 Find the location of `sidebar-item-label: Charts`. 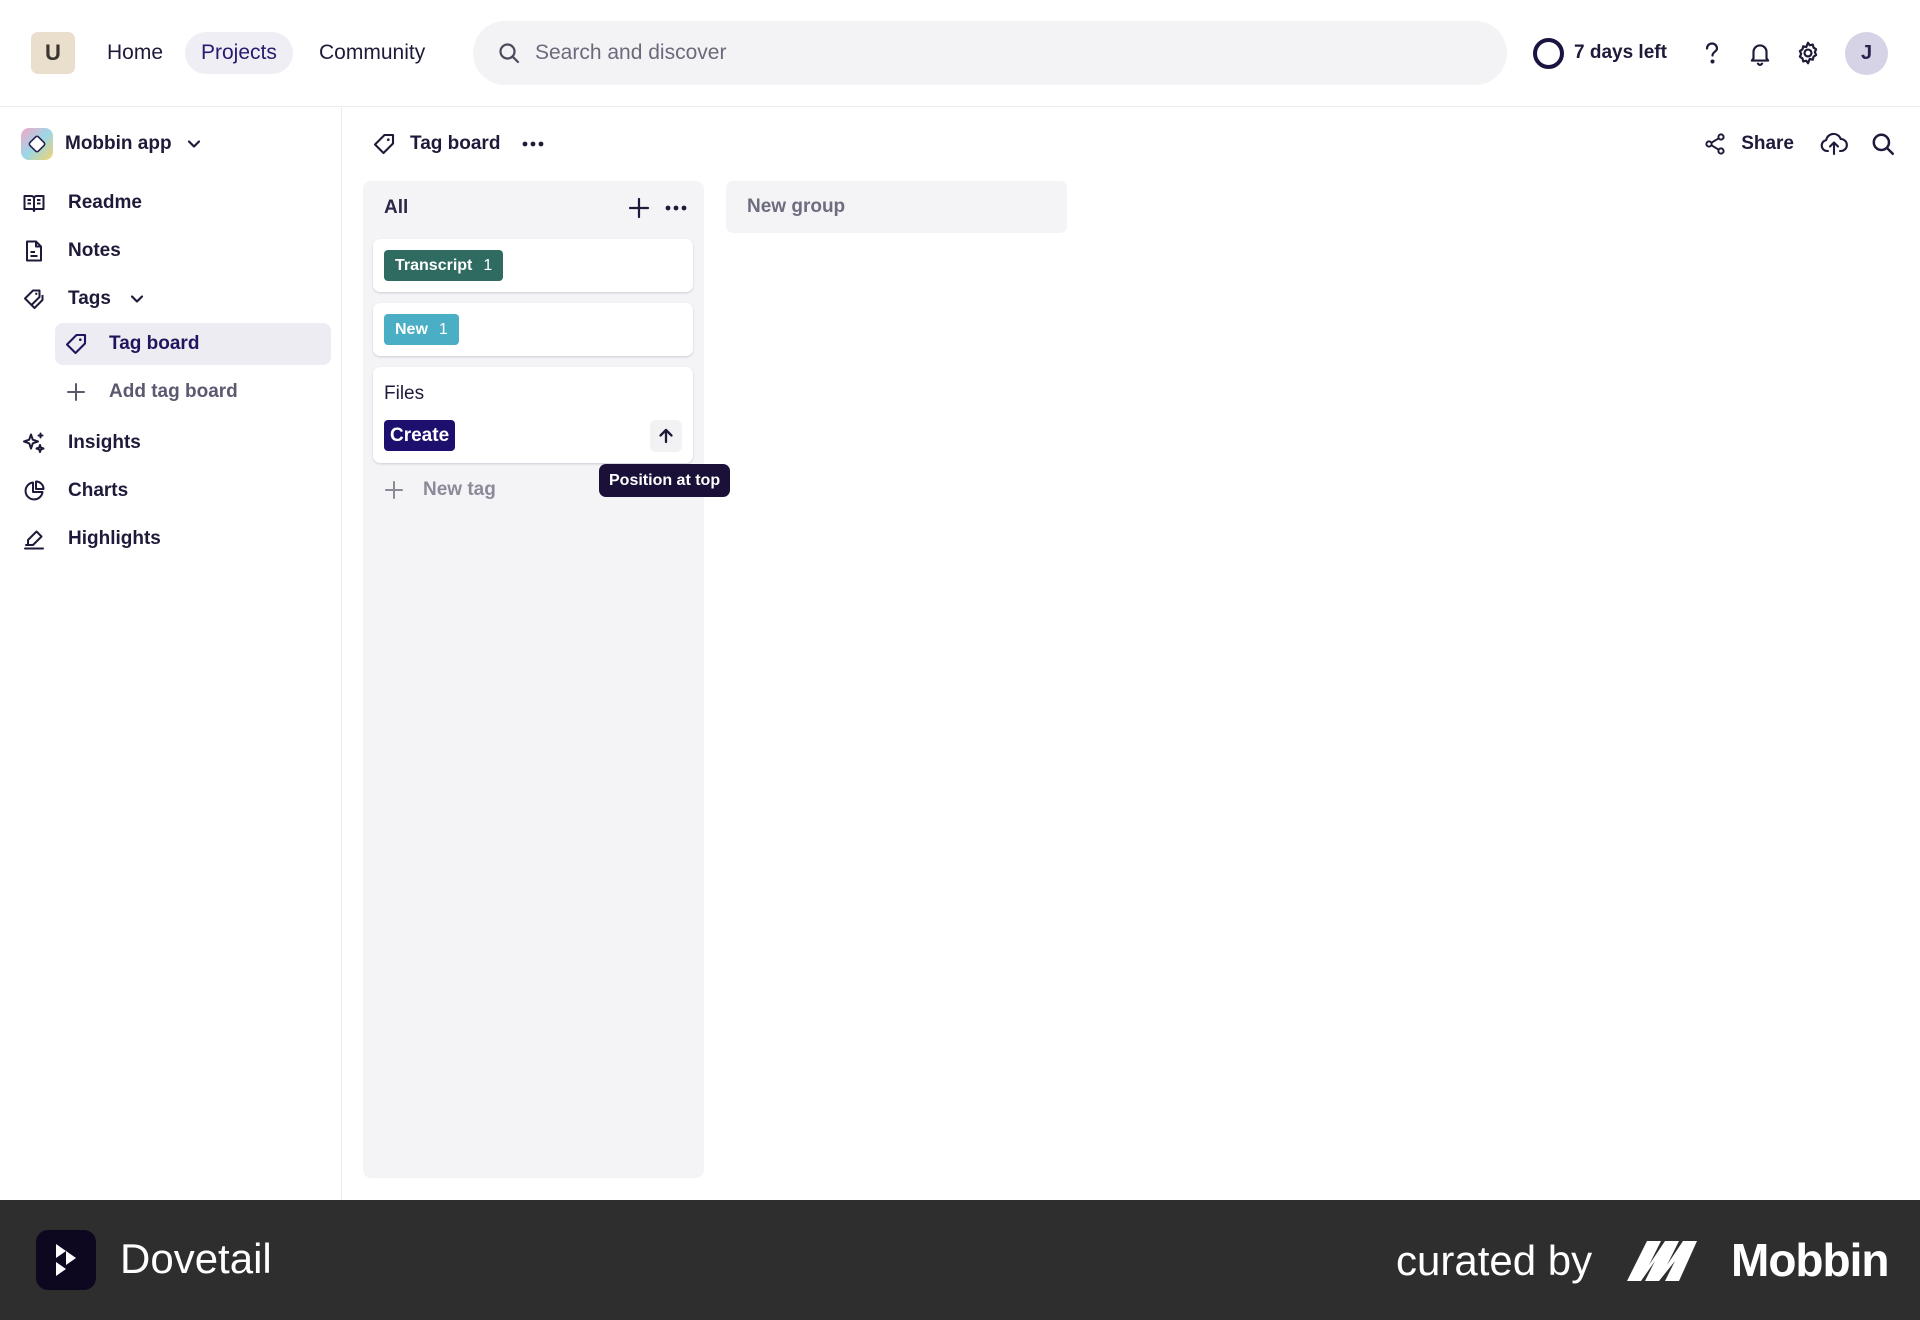

sidebar-item-label: Charts is located at coordinates (98, 490).